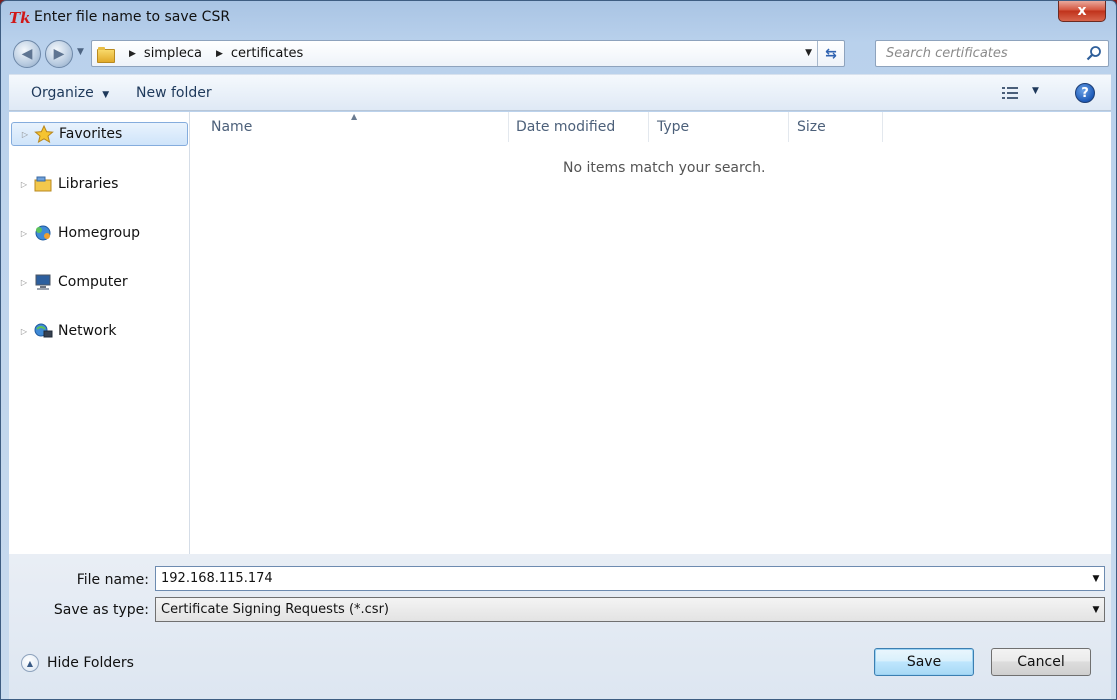 The width and height of the screenshot is (1117, 700). What do you see at coordinates (132, 17) in the screenshot?
I see `window-title: Enter file name to save CSR` at bounding box center [132, 17].